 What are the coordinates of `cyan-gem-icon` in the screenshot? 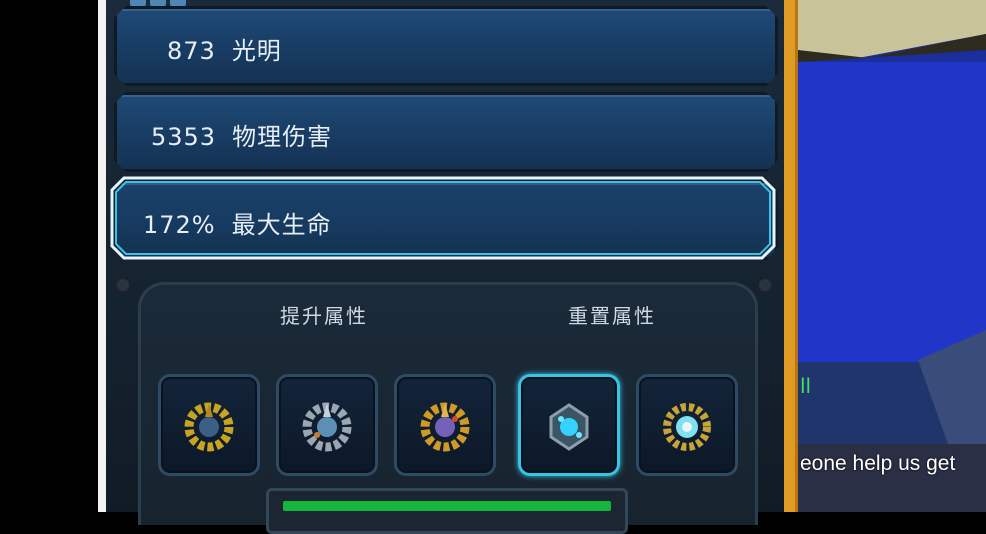 It's located at (569, 427).